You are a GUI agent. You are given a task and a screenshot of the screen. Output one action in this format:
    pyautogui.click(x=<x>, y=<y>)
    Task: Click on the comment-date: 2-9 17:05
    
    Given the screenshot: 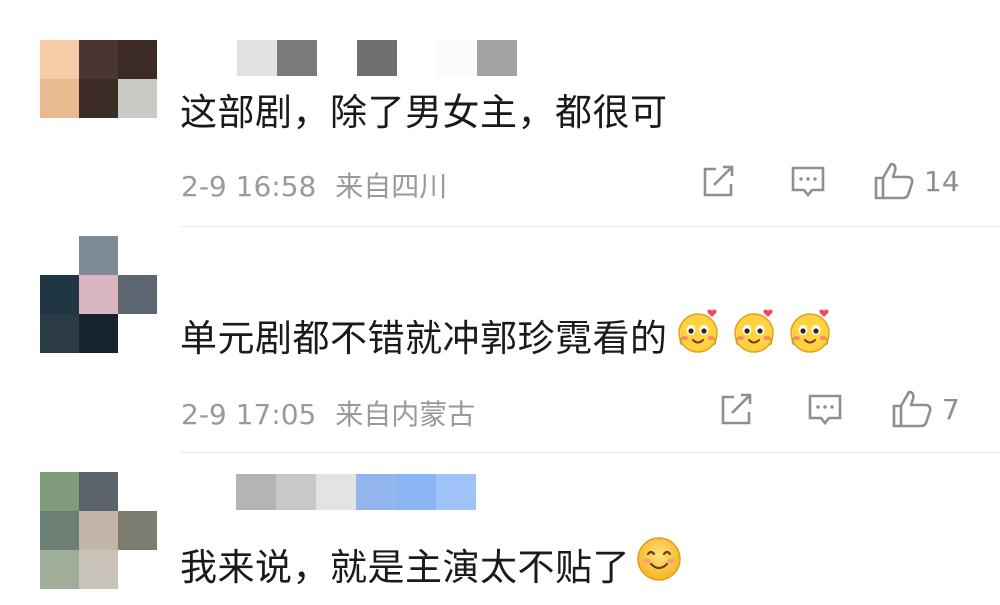 What is the action you would take?
    pyautogui.click(x=249, y=414)
    